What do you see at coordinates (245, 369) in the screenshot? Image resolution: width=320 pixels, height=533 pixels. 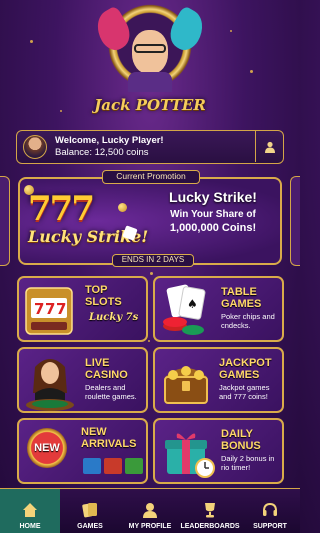 I see `tile-title: JACKPOT GAMES` at bounding box center [245, 369].